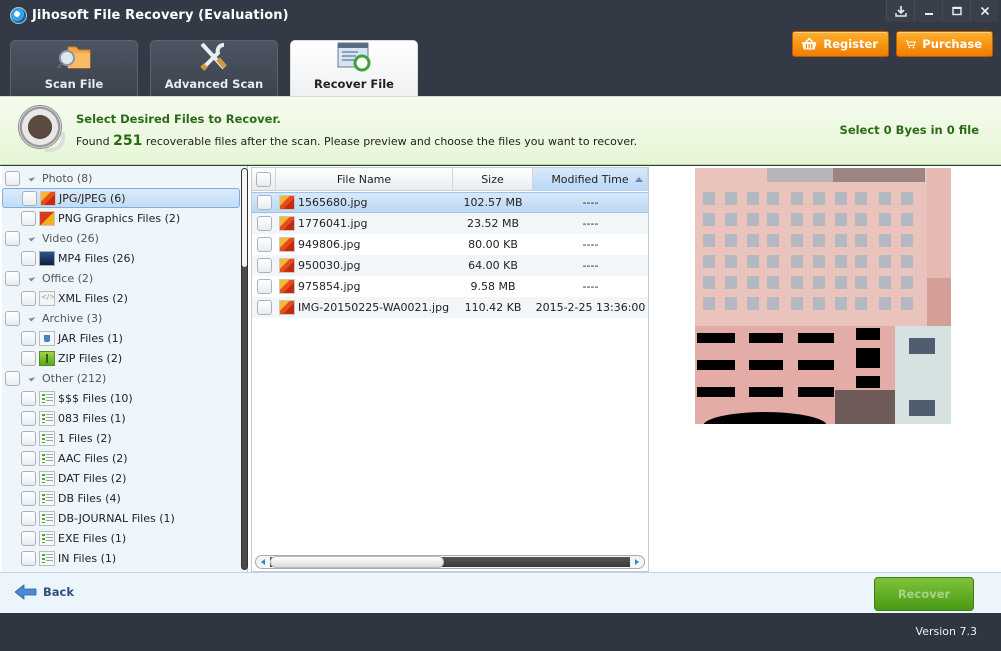 This screenshot has width=1001, height=651. Describe the element at coordinates (450, 562) in the screenshot. I see `file-list-hscrollbar` at that location.